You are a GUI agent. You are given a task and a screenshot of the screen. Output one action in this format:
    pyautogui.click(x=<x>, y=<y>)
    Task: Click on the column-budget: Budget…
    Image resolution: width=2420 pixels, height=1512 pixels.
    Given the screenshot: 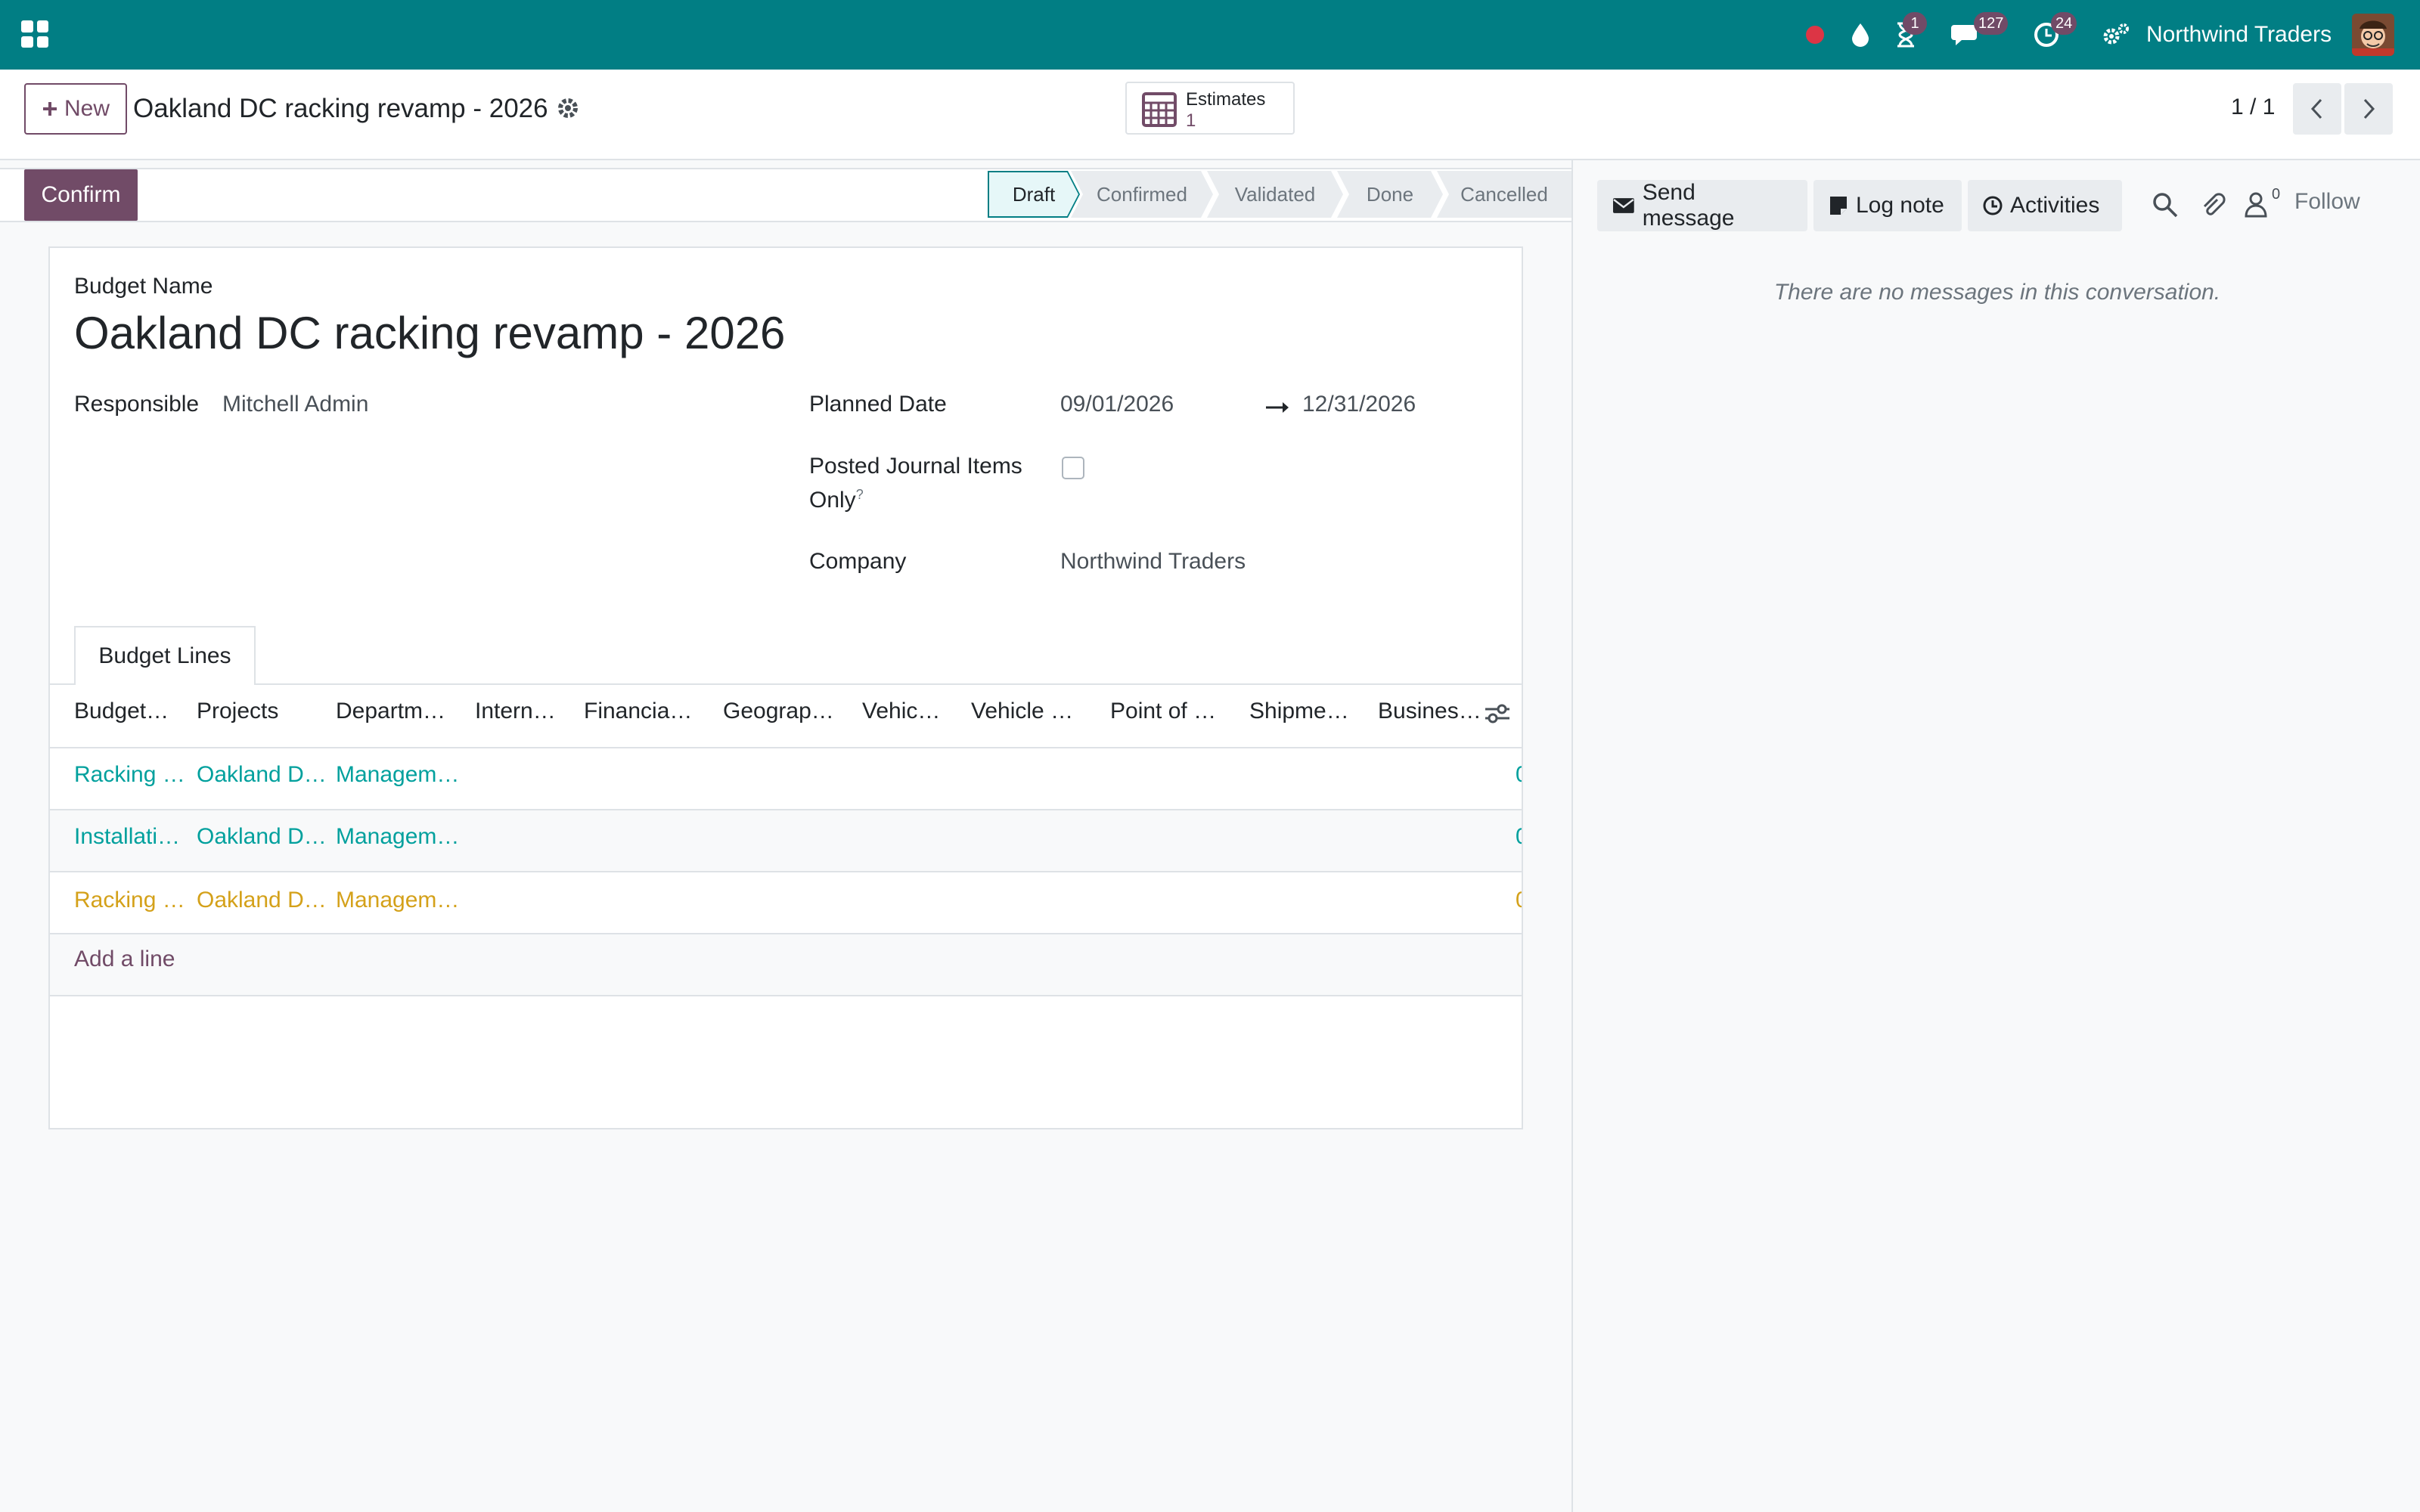 What is the action you would take?
    pyautogui.click(x=121, y=711)
    